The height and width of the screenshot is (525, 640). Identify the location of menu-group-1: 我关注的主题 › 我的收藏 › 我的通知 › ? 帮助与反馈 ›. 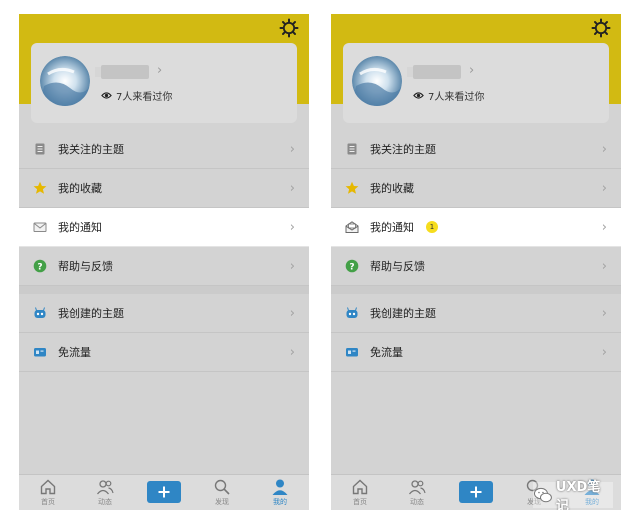
(164, 208).